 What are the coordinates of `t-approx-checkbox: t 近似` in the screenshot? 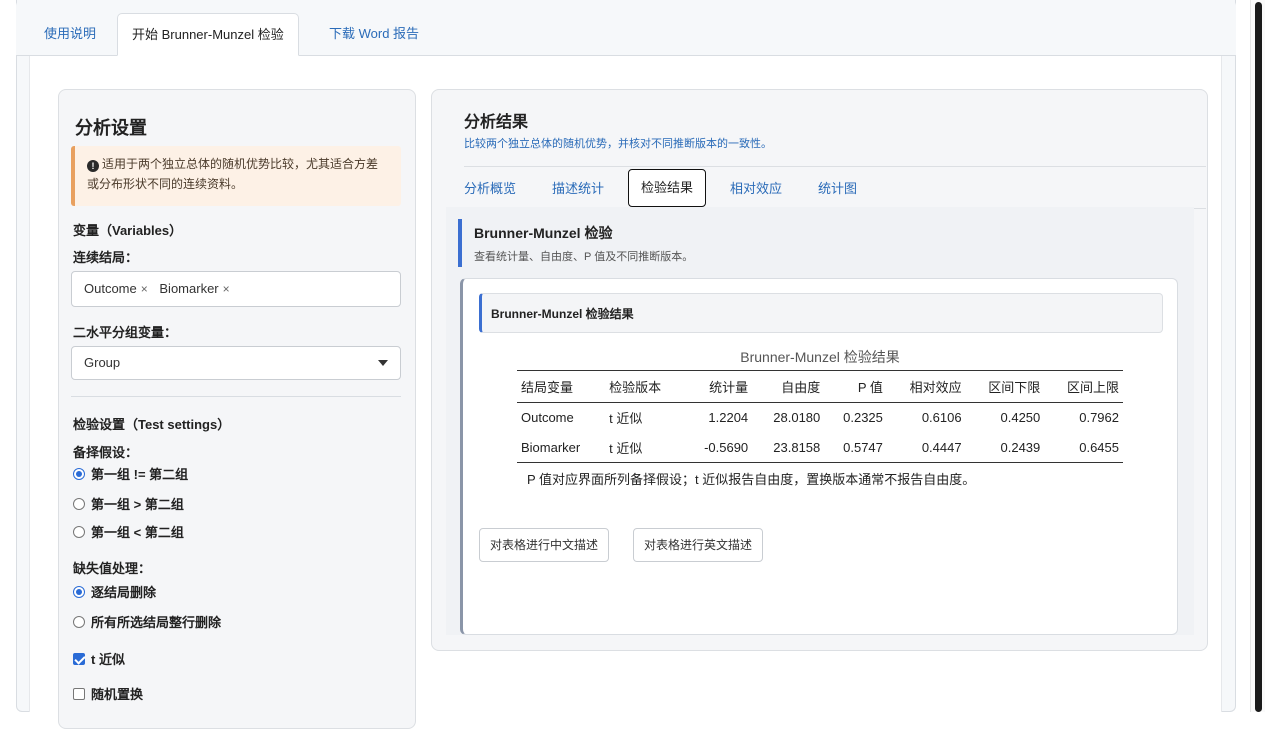 It's located at (99, 658).